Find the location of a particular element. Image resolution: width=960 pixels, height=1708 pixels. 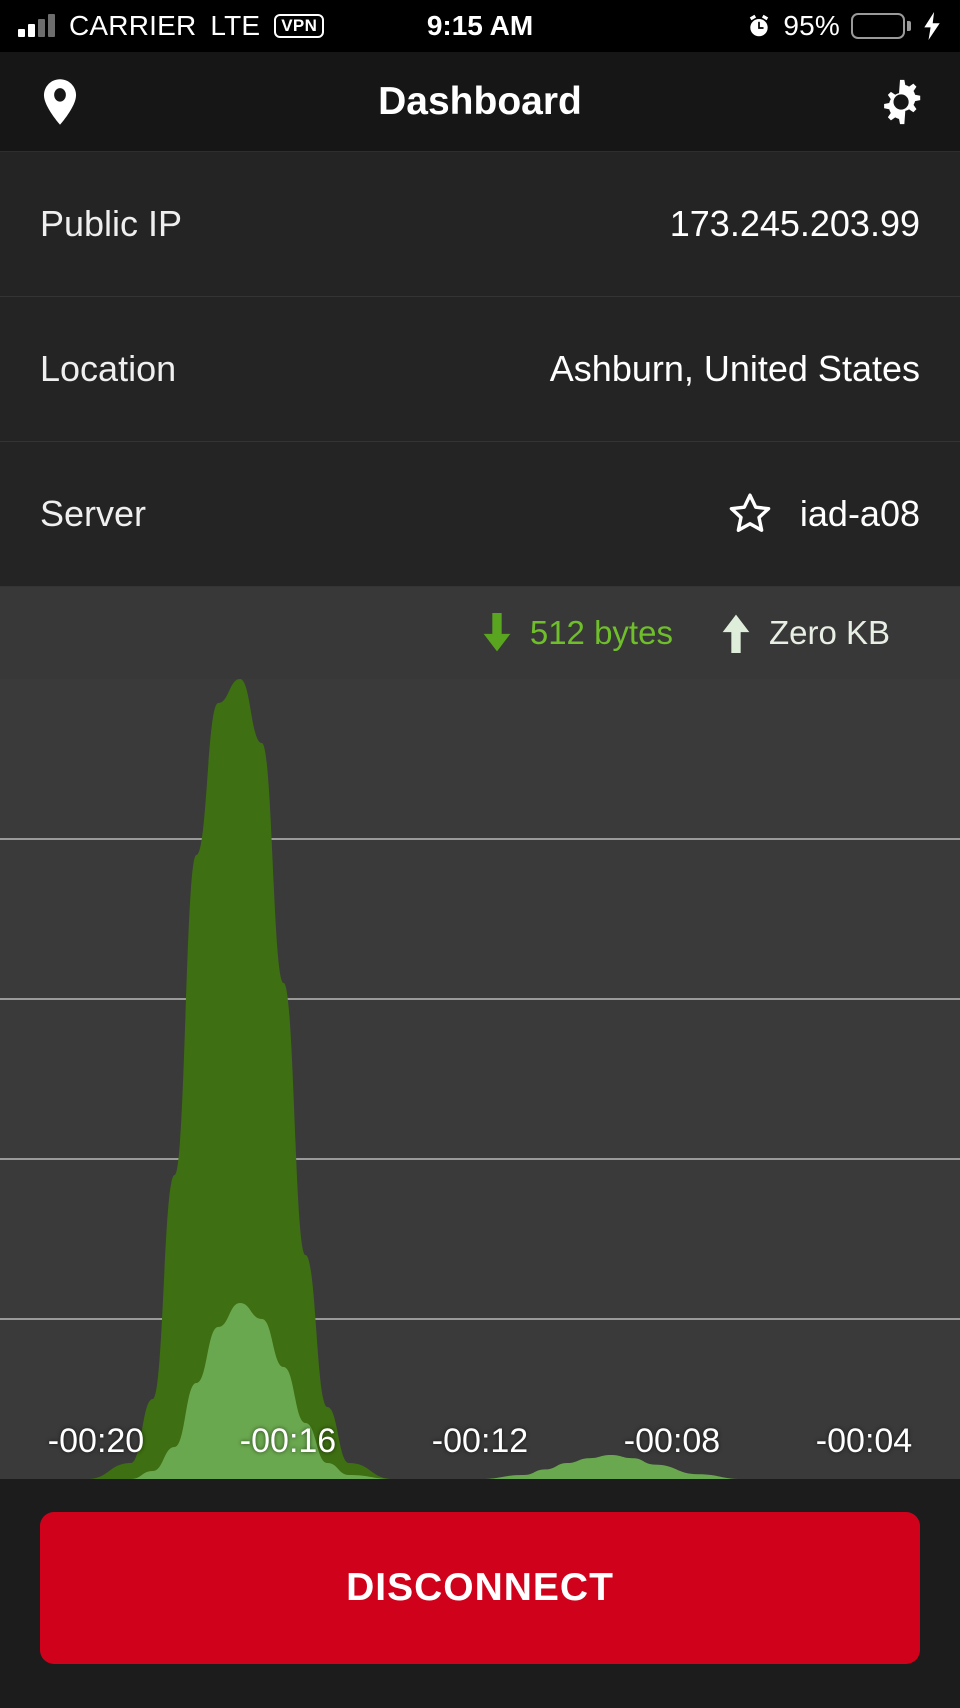

alarm-clock-icon is located at coordinates (759, 25).